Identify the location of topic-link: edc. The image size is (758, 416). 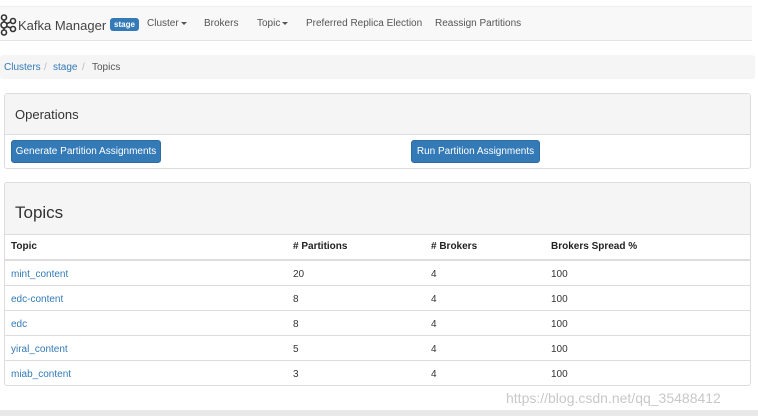
(19, 324).